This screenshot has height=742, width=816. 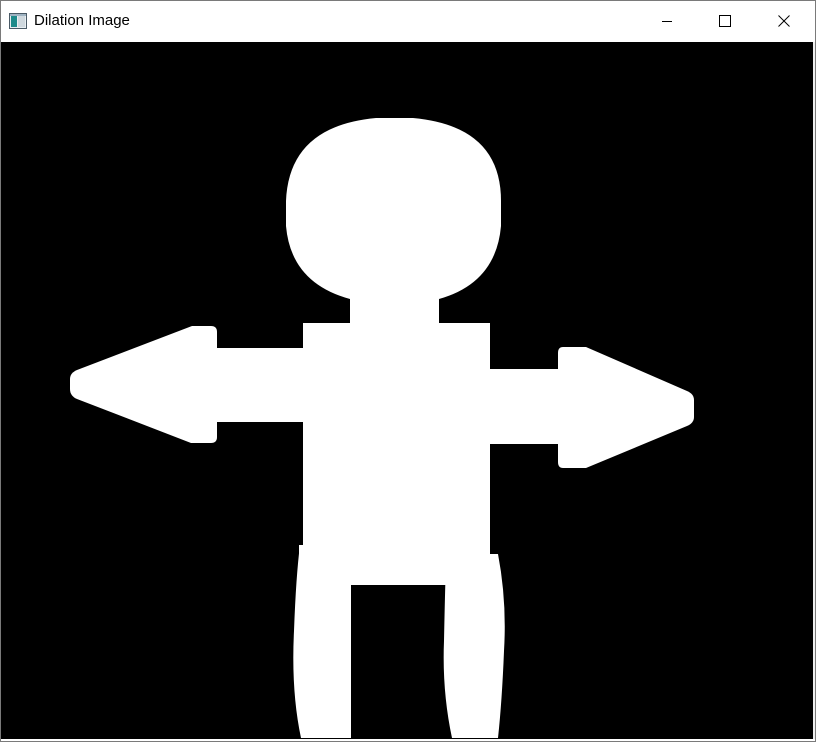 I want to click on window-right-edge, so click(x=814, y=390).